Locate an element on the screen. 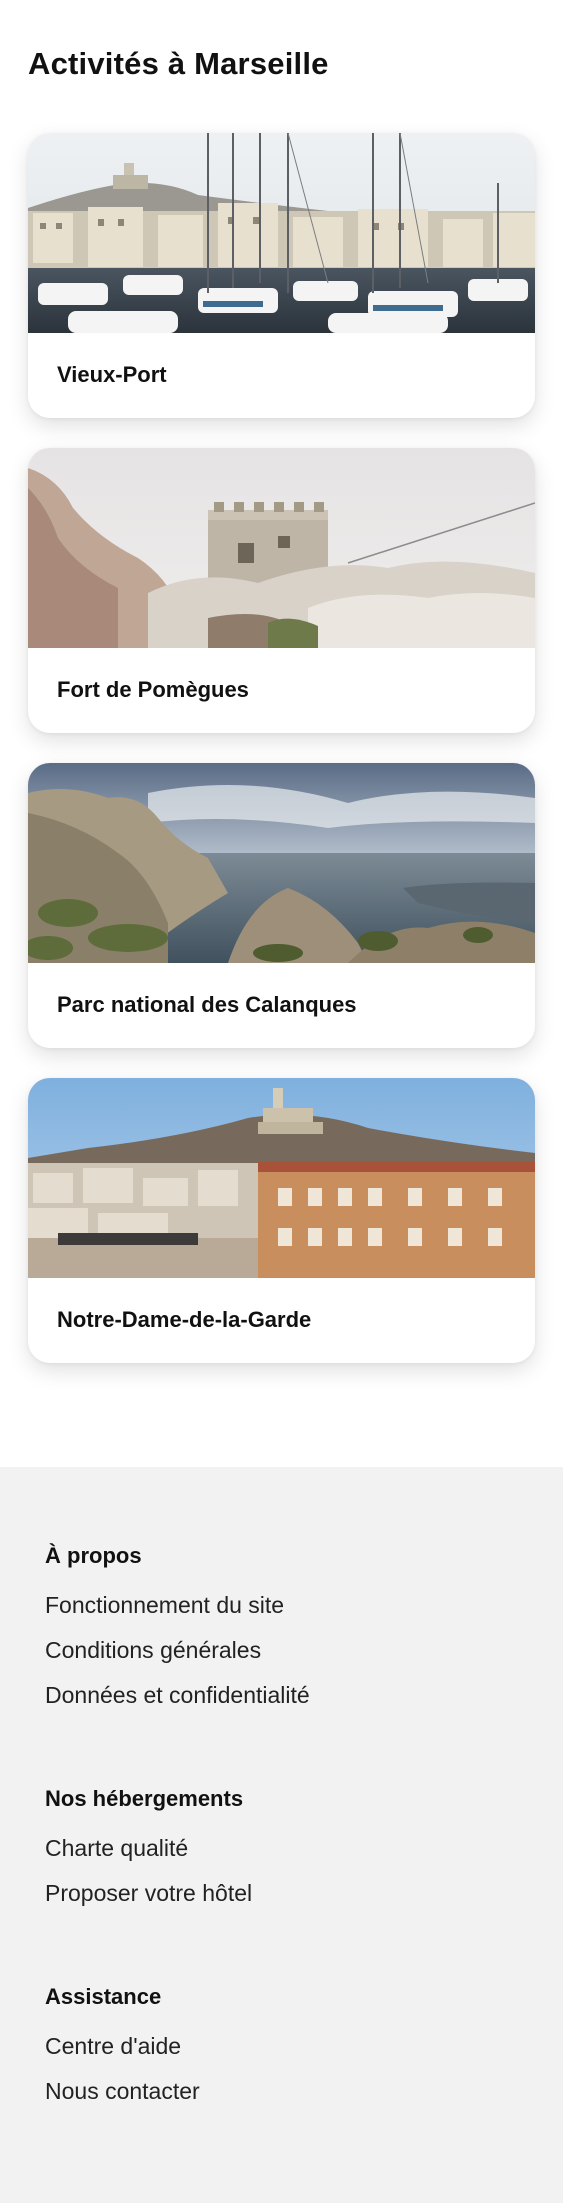 The image size is (563, 2203). activity-card-vieux-port: Vieux-Port is located at coordinates (281, 275).